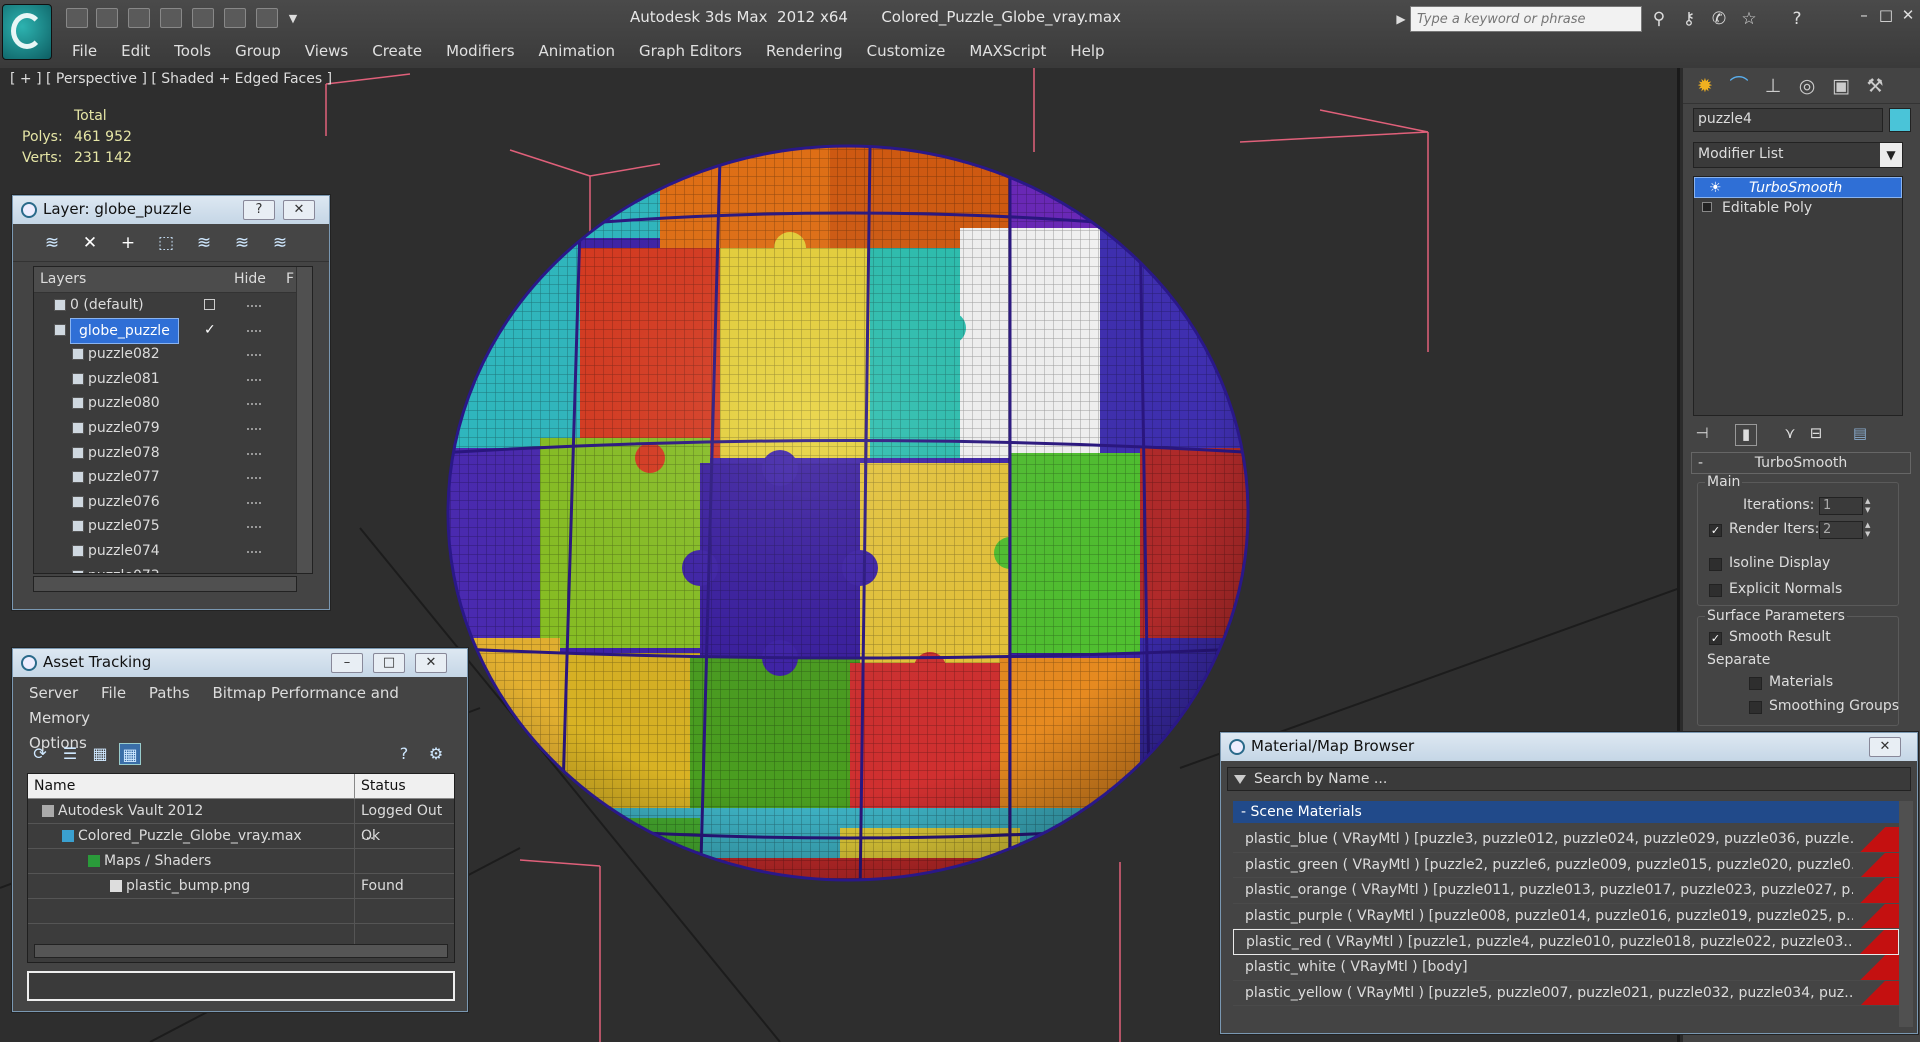 The width and height of the screenshot is (1920, 1042). What do you see at coordinates (1755, 707) in the screenshot?
I see `smoothing-groups-checkbox` at bounding box center [1755, 707].